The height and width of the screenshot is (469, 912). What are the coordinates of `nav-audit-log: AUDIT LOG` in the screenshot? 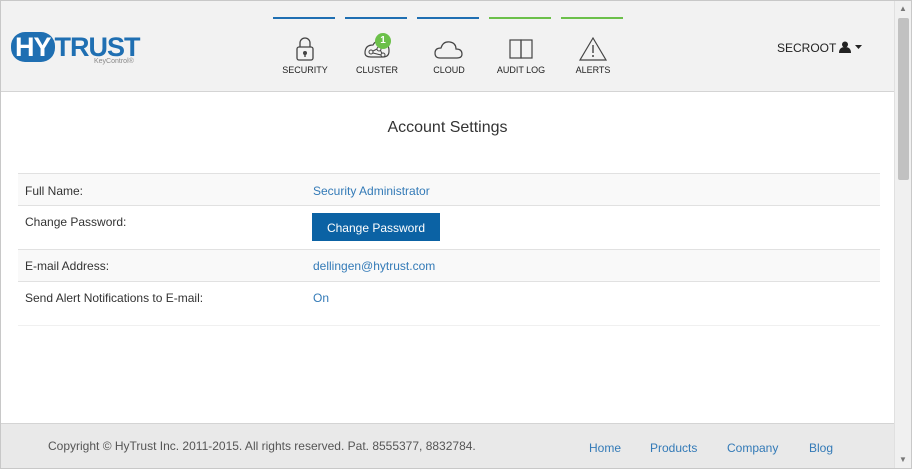 It's located at (521, 50).